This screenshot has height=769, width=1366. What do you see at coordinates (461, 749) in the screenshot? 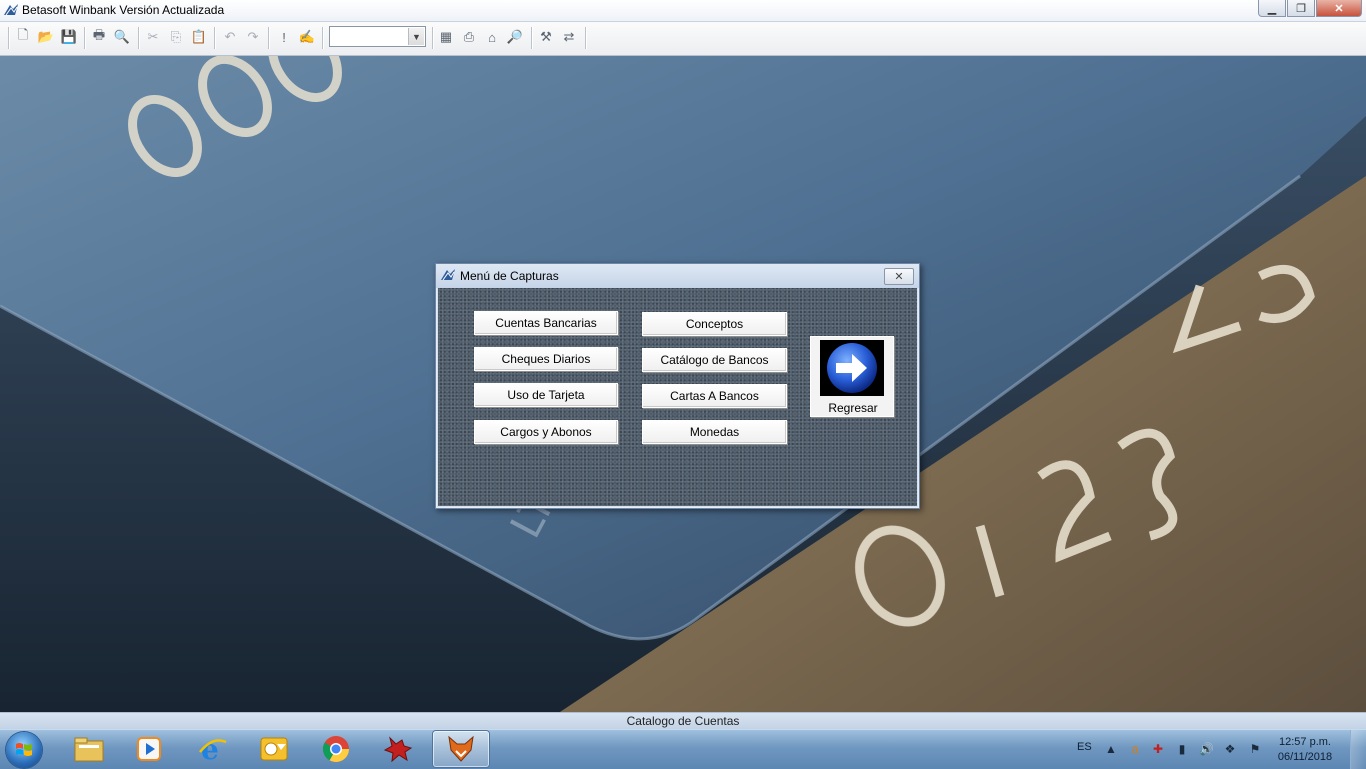
I see `fox-app-icon` at bounding box center [461, 749].